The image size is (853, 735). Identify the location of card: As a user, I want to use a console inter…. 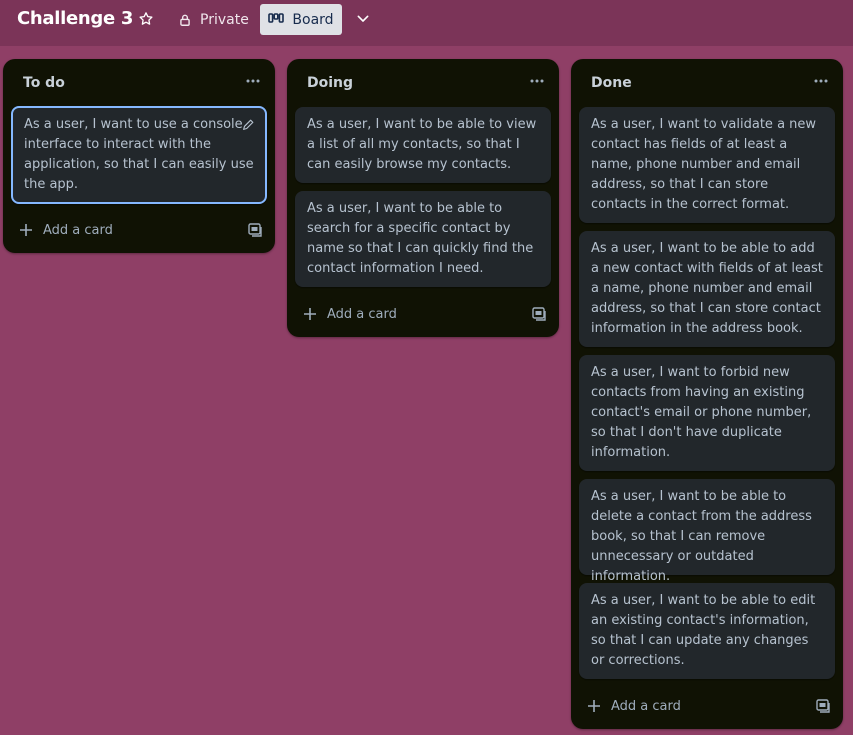
(139, 155).